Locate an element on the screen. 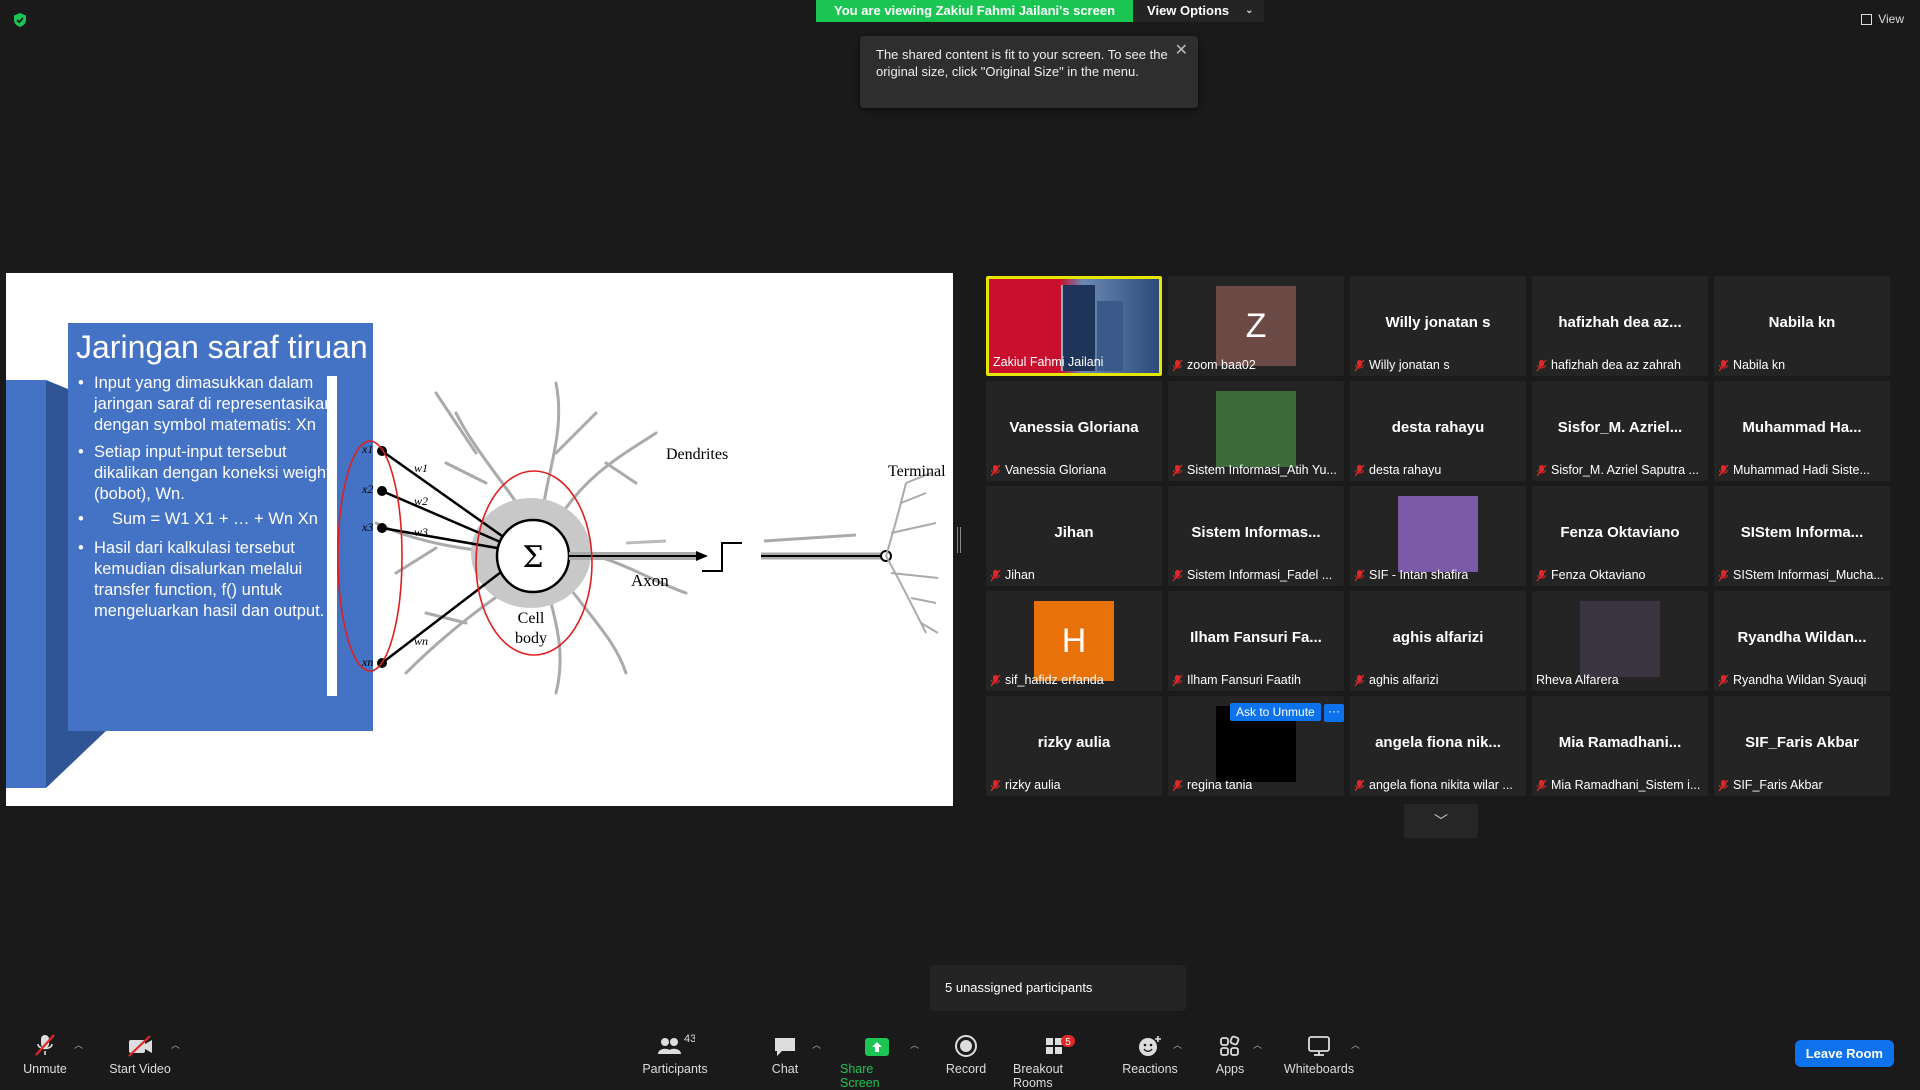 The image size is (1920, 1090). leave-room-button: Leave Room is located at coordinates (1844, 1053).